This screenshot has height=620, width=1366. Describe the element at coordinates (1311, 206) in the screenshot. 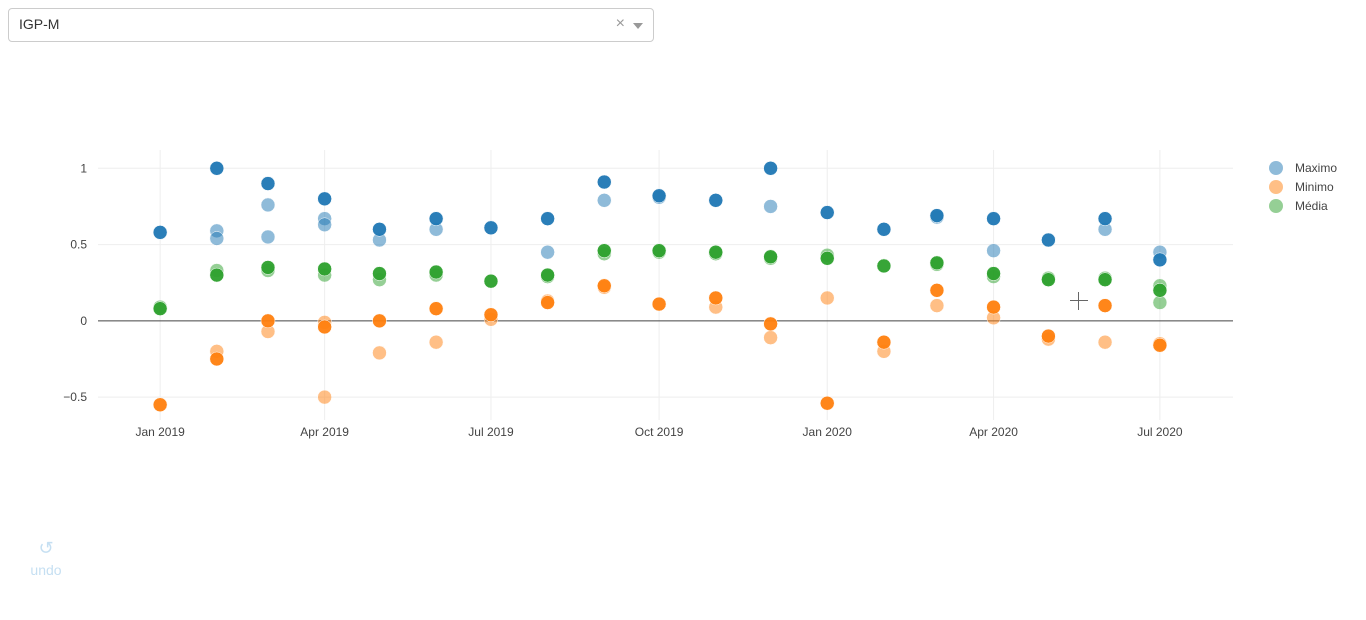

I see `legend-label: Média` at that location.